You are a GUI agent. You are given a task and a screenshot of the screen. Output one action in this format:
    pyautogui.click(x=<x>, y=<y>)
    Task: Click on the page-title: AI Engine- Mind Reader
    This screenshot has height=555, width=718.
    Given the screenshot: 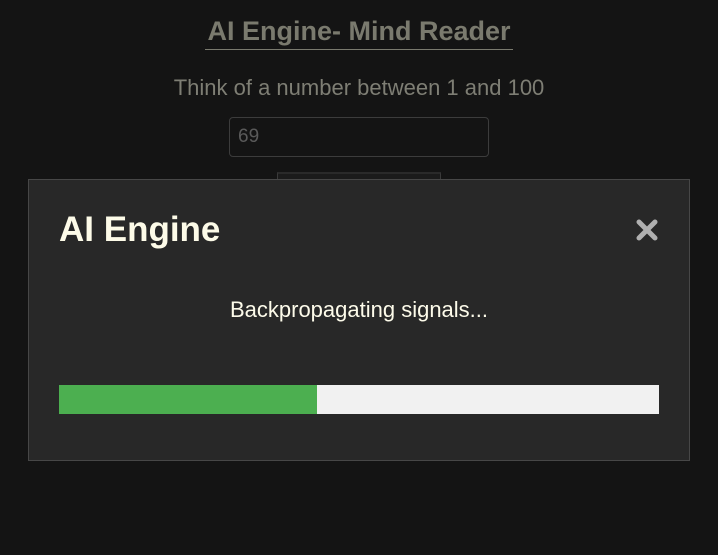 What is the action you would take?
    pyautogui.click(x=359, y=33)
    